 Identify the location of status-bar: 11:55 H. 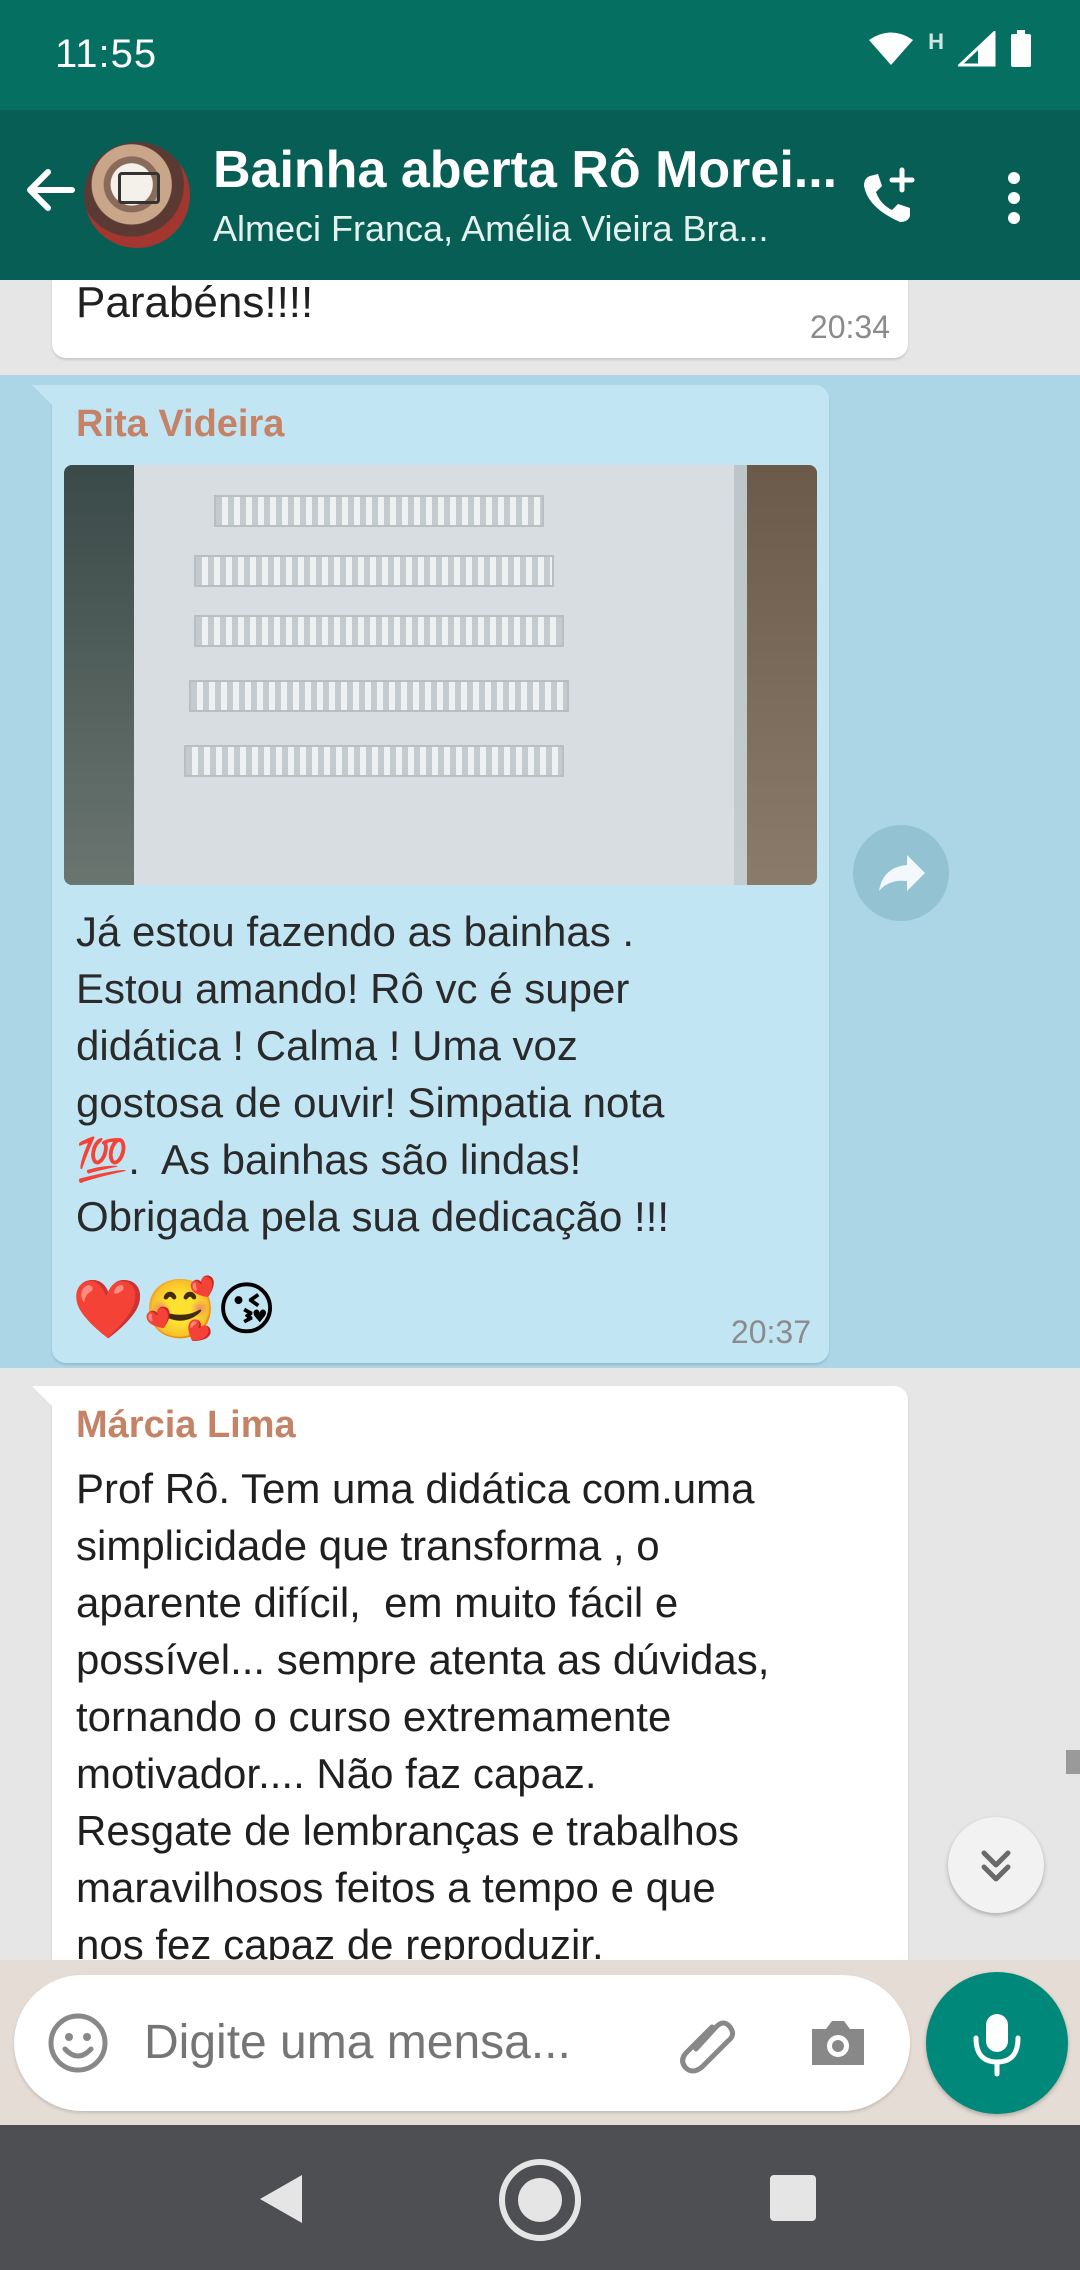
(540, 55).